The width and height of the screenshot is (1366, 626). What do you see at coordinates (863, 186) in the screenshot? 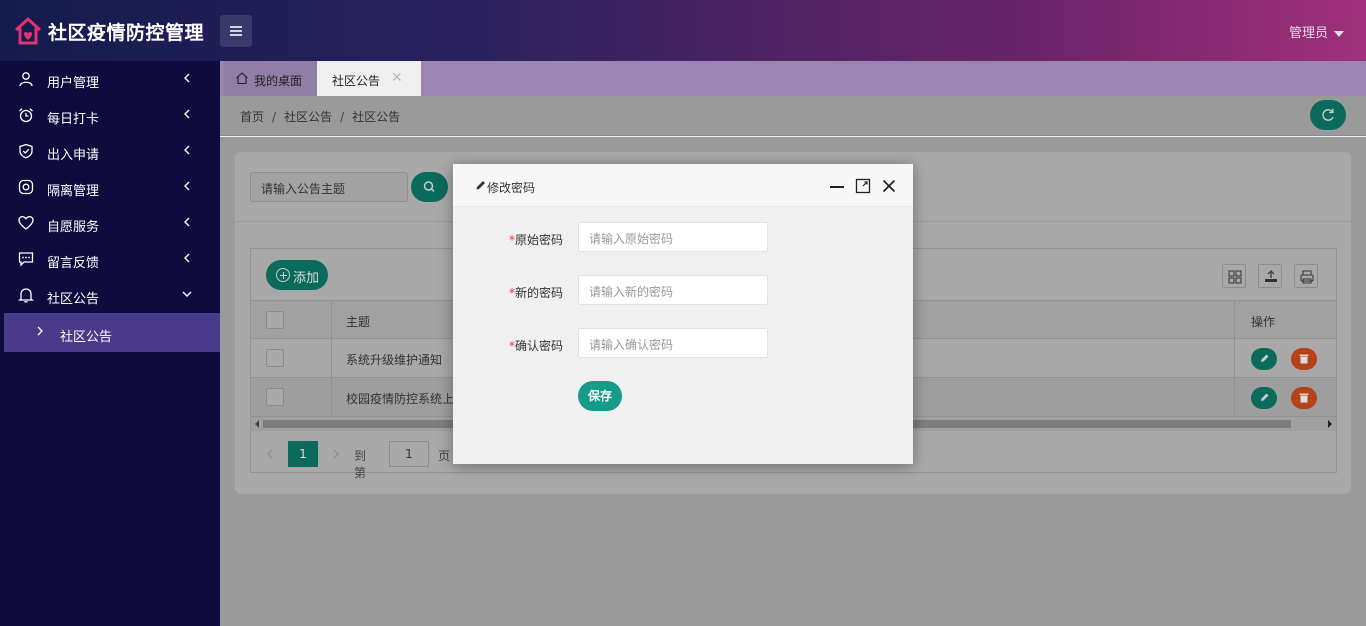
I see `maximize-icon` at bounding box center [863, 186].